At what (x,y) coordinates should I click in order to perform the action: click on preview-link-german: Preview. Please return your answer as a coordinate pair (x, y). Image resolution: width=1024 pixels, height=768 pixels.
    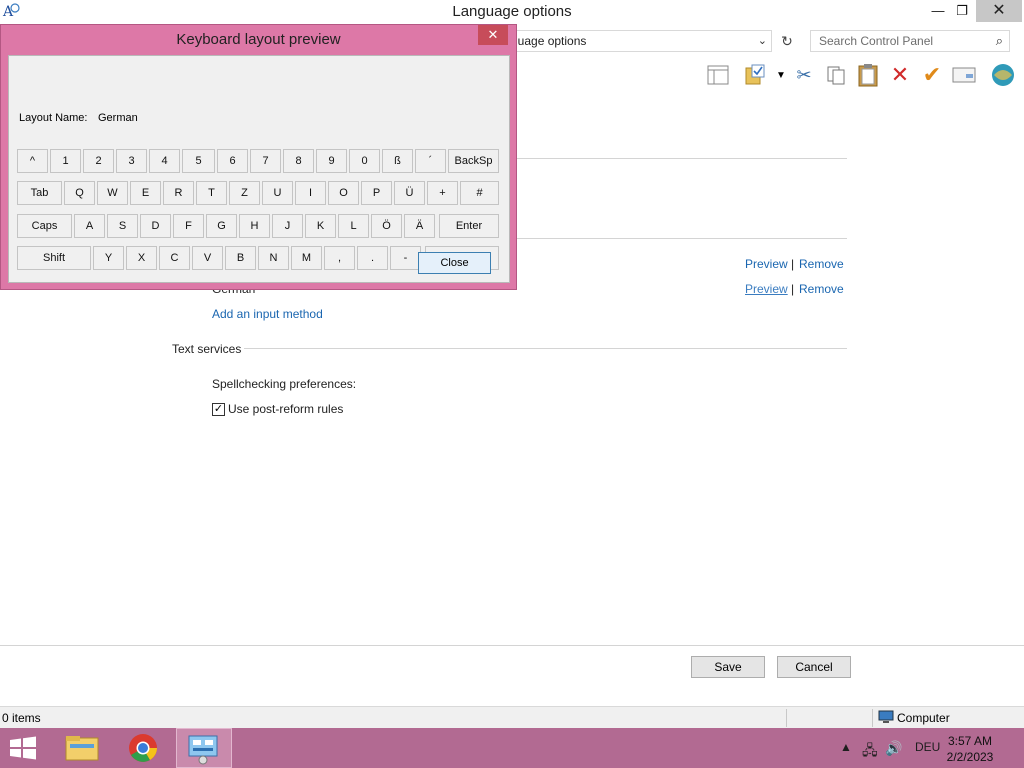
    Looking at the image, I should click on (766, 289).